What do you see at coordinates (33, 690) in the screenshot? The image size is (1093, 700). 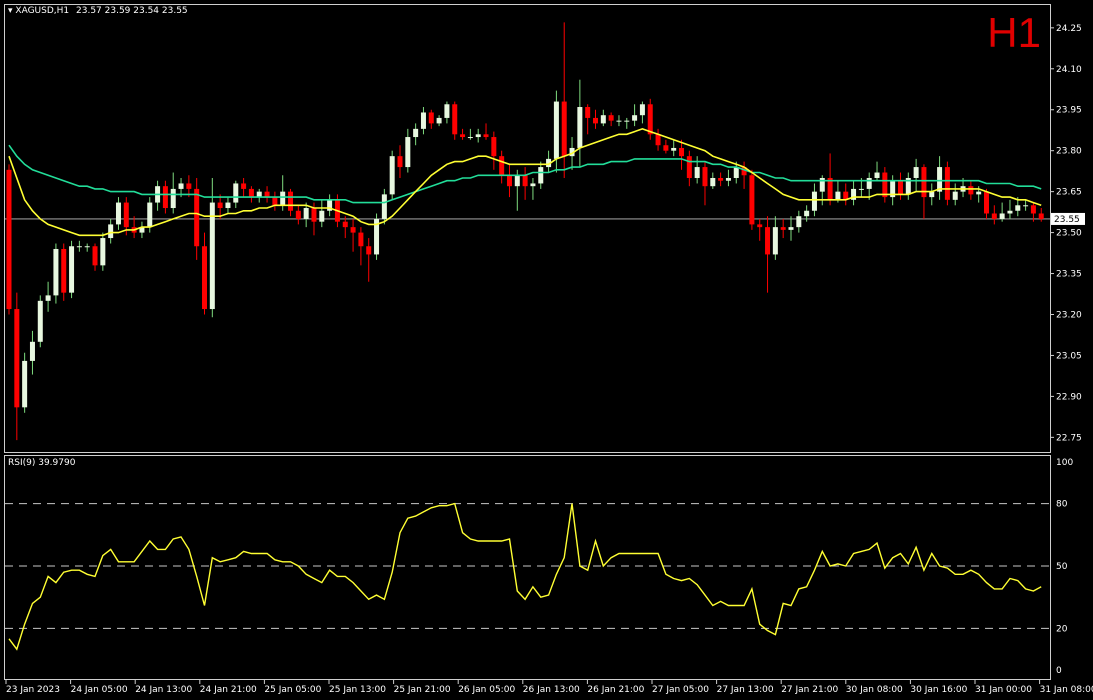 I see `time-tick-label: 23 Jan 2023` at bounding box center [33, 690].